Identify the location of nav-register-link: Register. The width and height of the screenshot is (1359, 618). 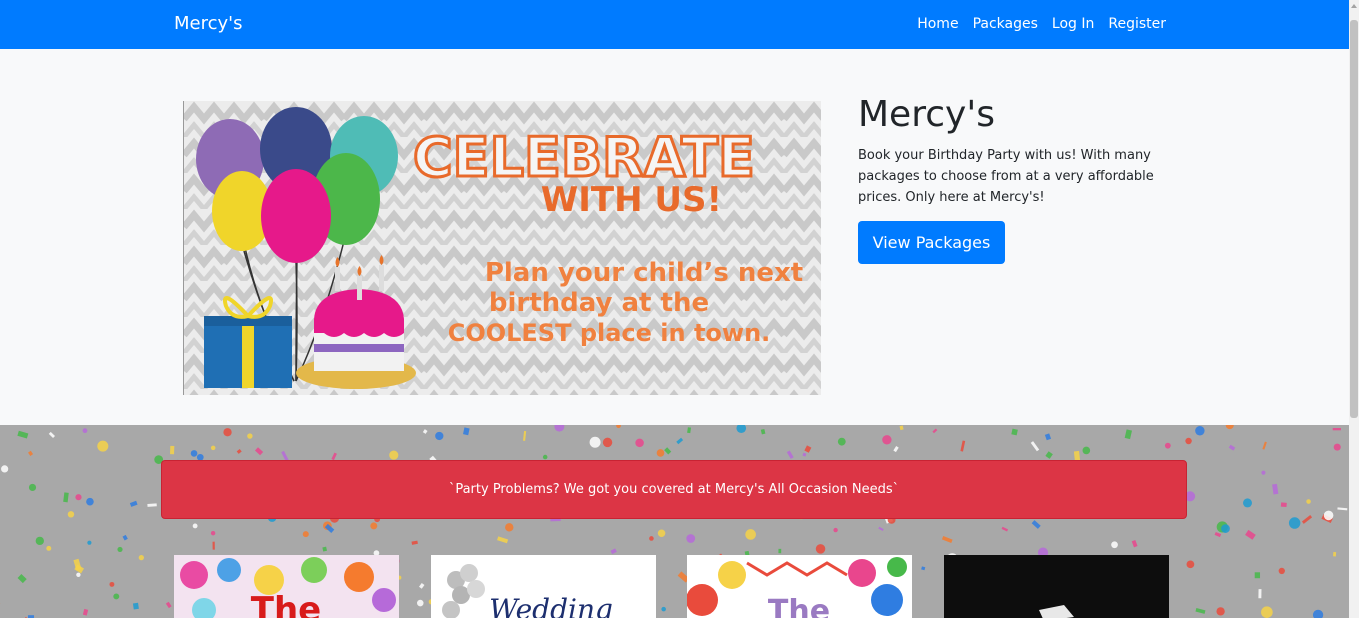
(1137, 24).